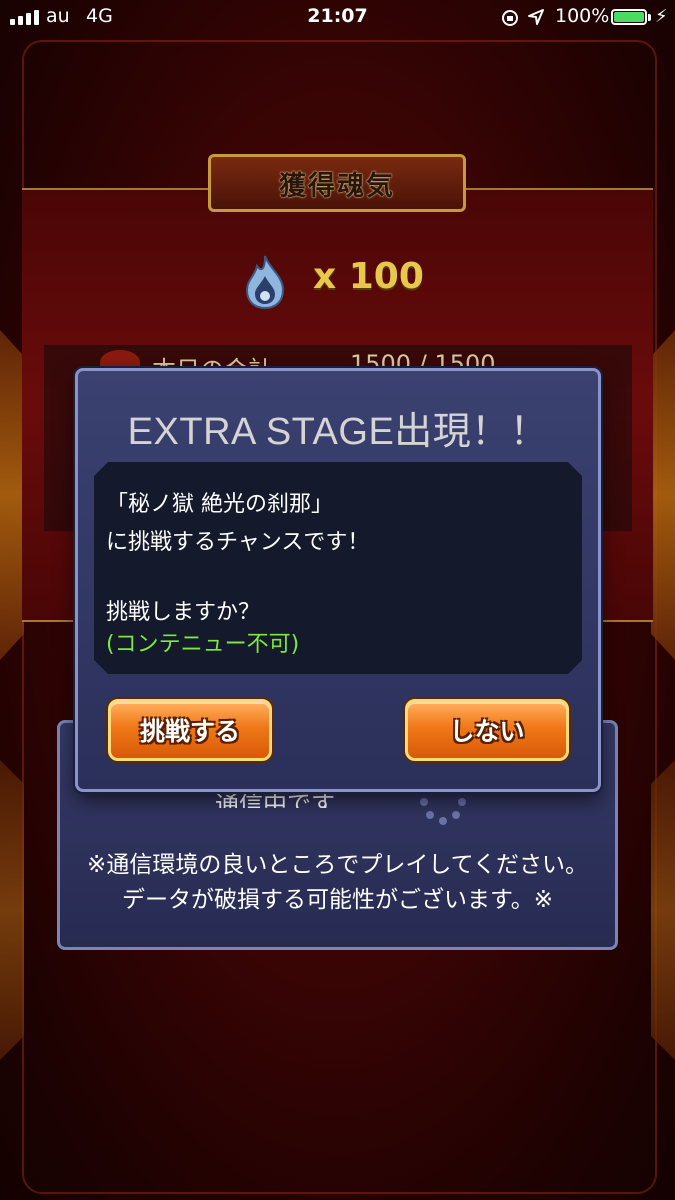 The image size is (675, 1200). I want to click on soul-flame-icon, so click(265, 284).